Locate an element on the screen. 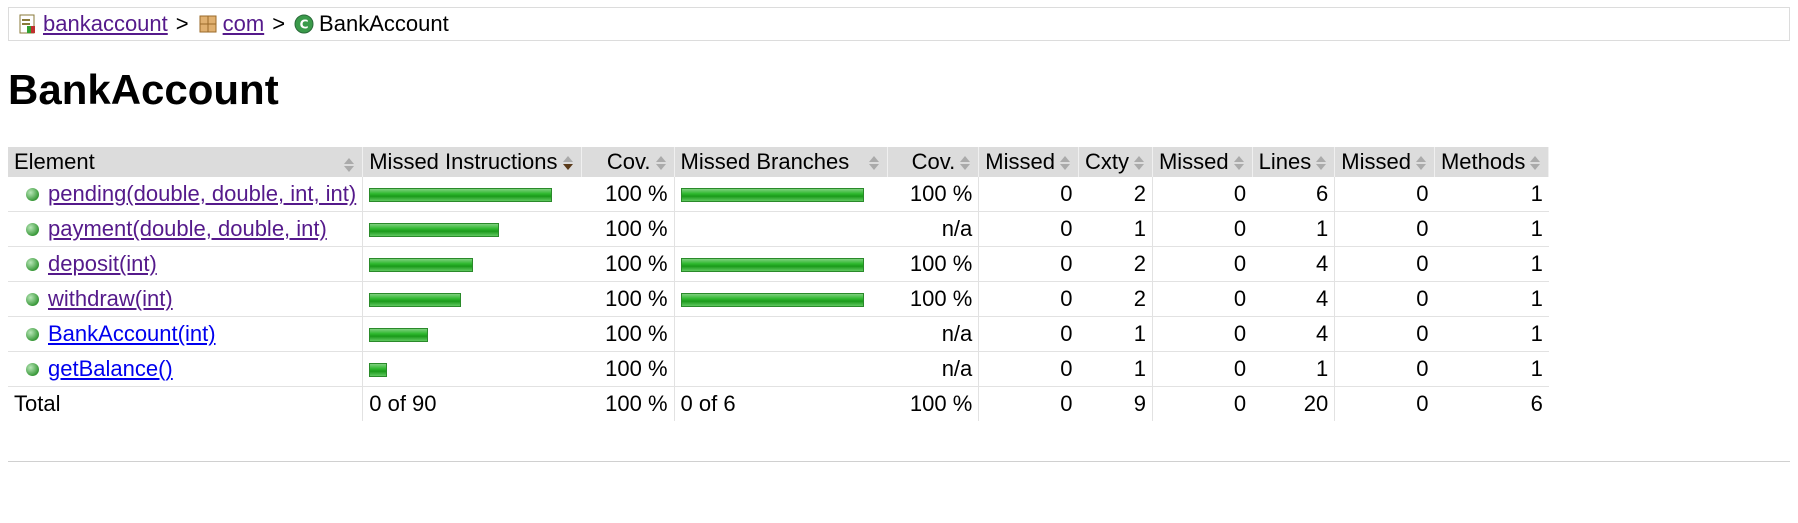 The image size is (1798, 523). total-missed-branches: 0 of 6 is located at coordinates (780, 403).